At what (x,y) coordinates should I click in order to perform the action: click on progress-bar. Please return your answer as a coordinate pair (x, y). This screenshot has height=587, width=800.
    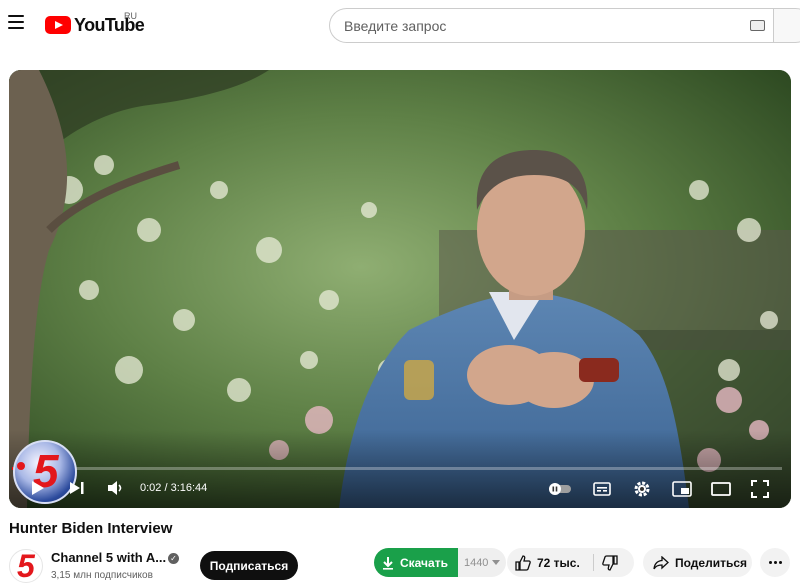
    Looking at the image, I should click on (397, 468).